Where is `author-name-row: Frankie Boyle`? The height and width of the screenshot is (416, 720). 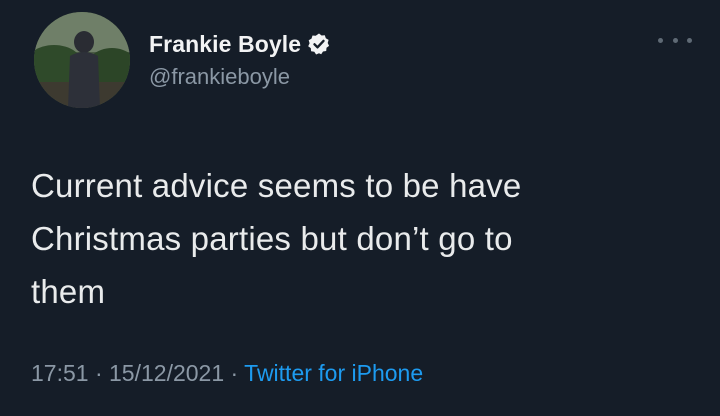 author-name-row: Frankie Boyle is located at coordinates (240, 44).